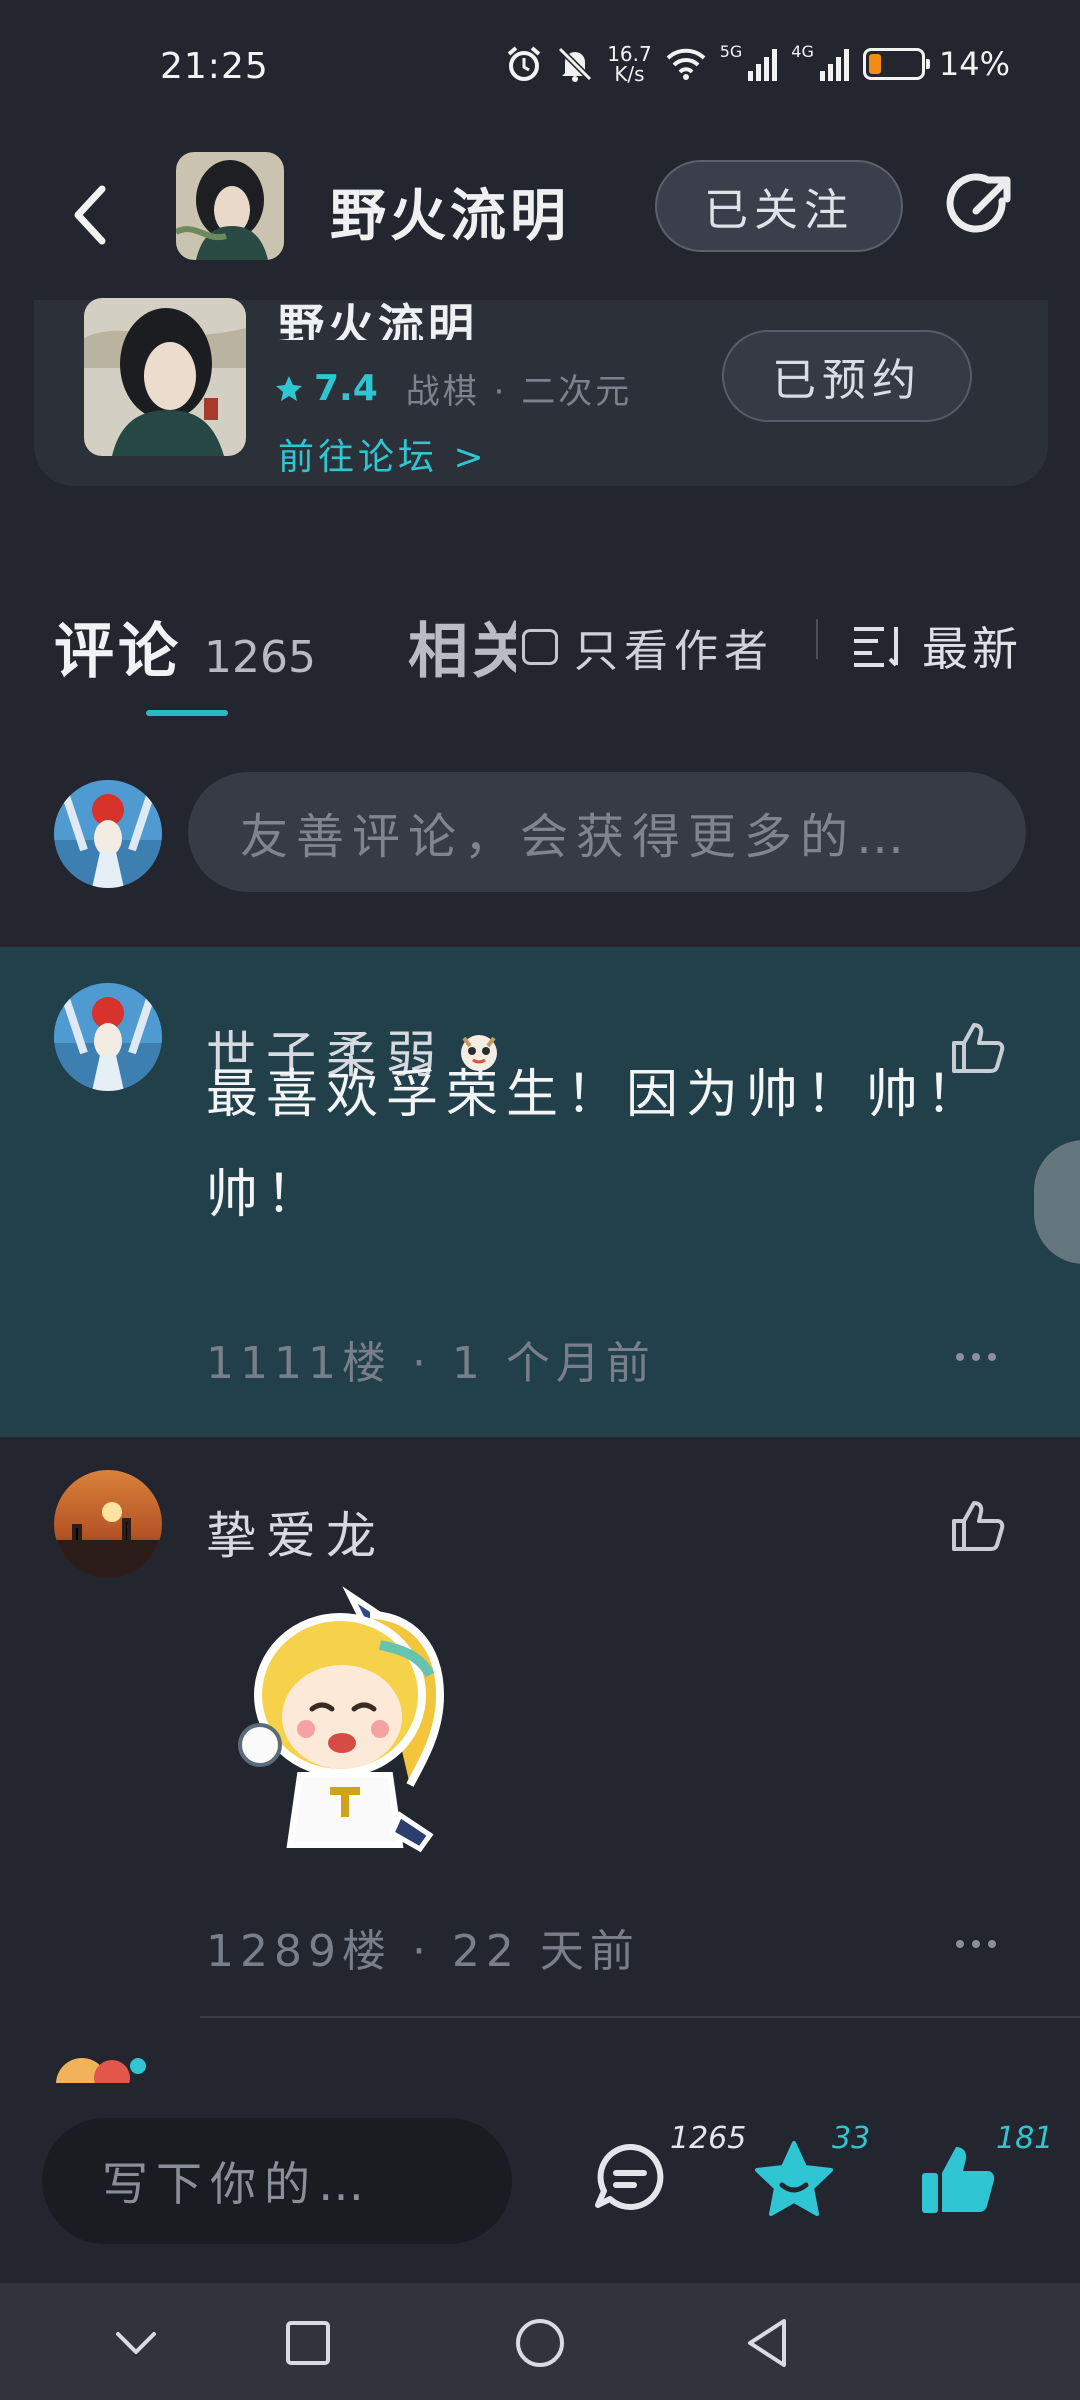  I want to click on star-icon, so click(289, 388).